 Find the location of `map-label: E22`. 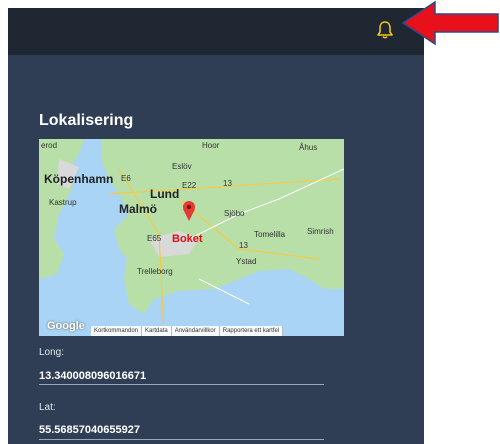

map-label: E22 is located at coordinates (189, 185).